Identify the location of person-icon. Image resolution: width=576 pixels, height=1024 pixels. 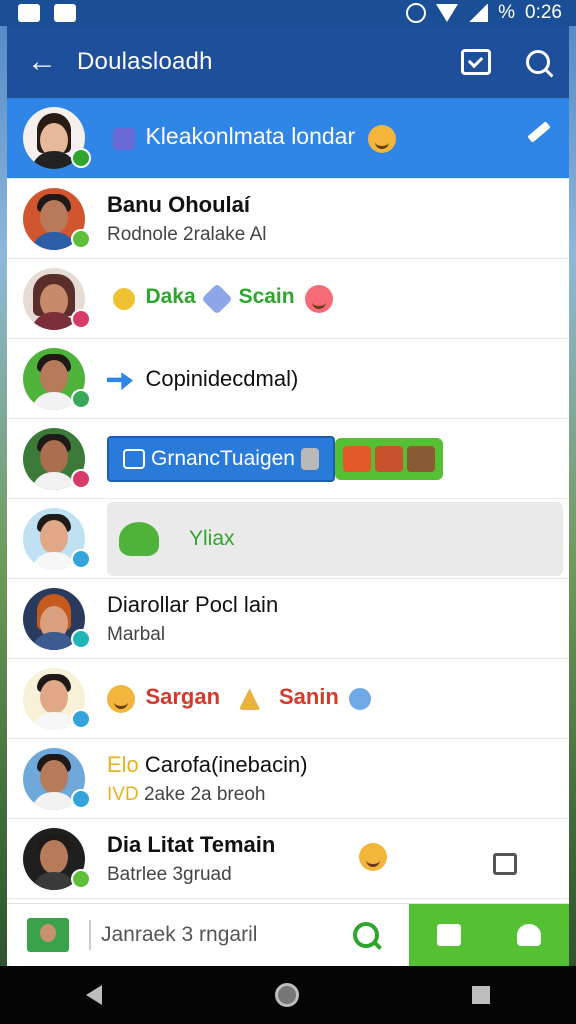
(529, 935).